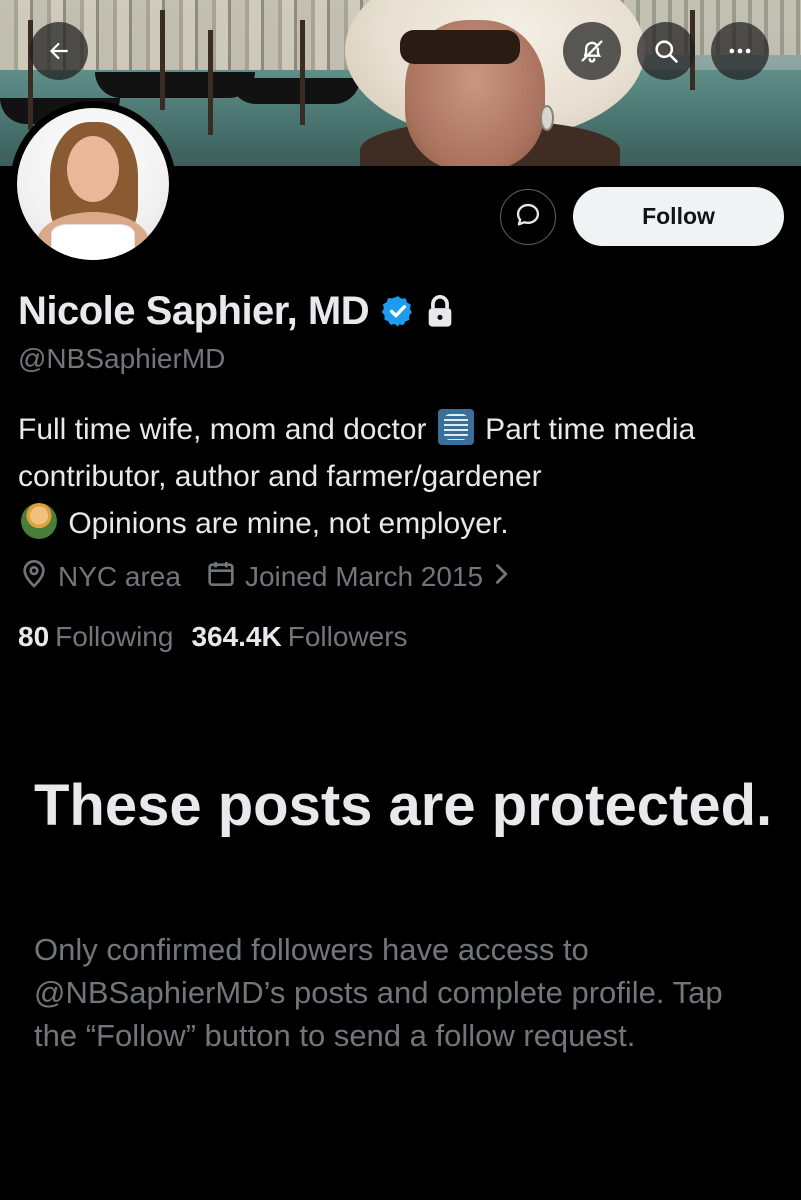 This screenshot has width=801, height=1200. I want to click on location-item: NYC area, so click(99, 577).